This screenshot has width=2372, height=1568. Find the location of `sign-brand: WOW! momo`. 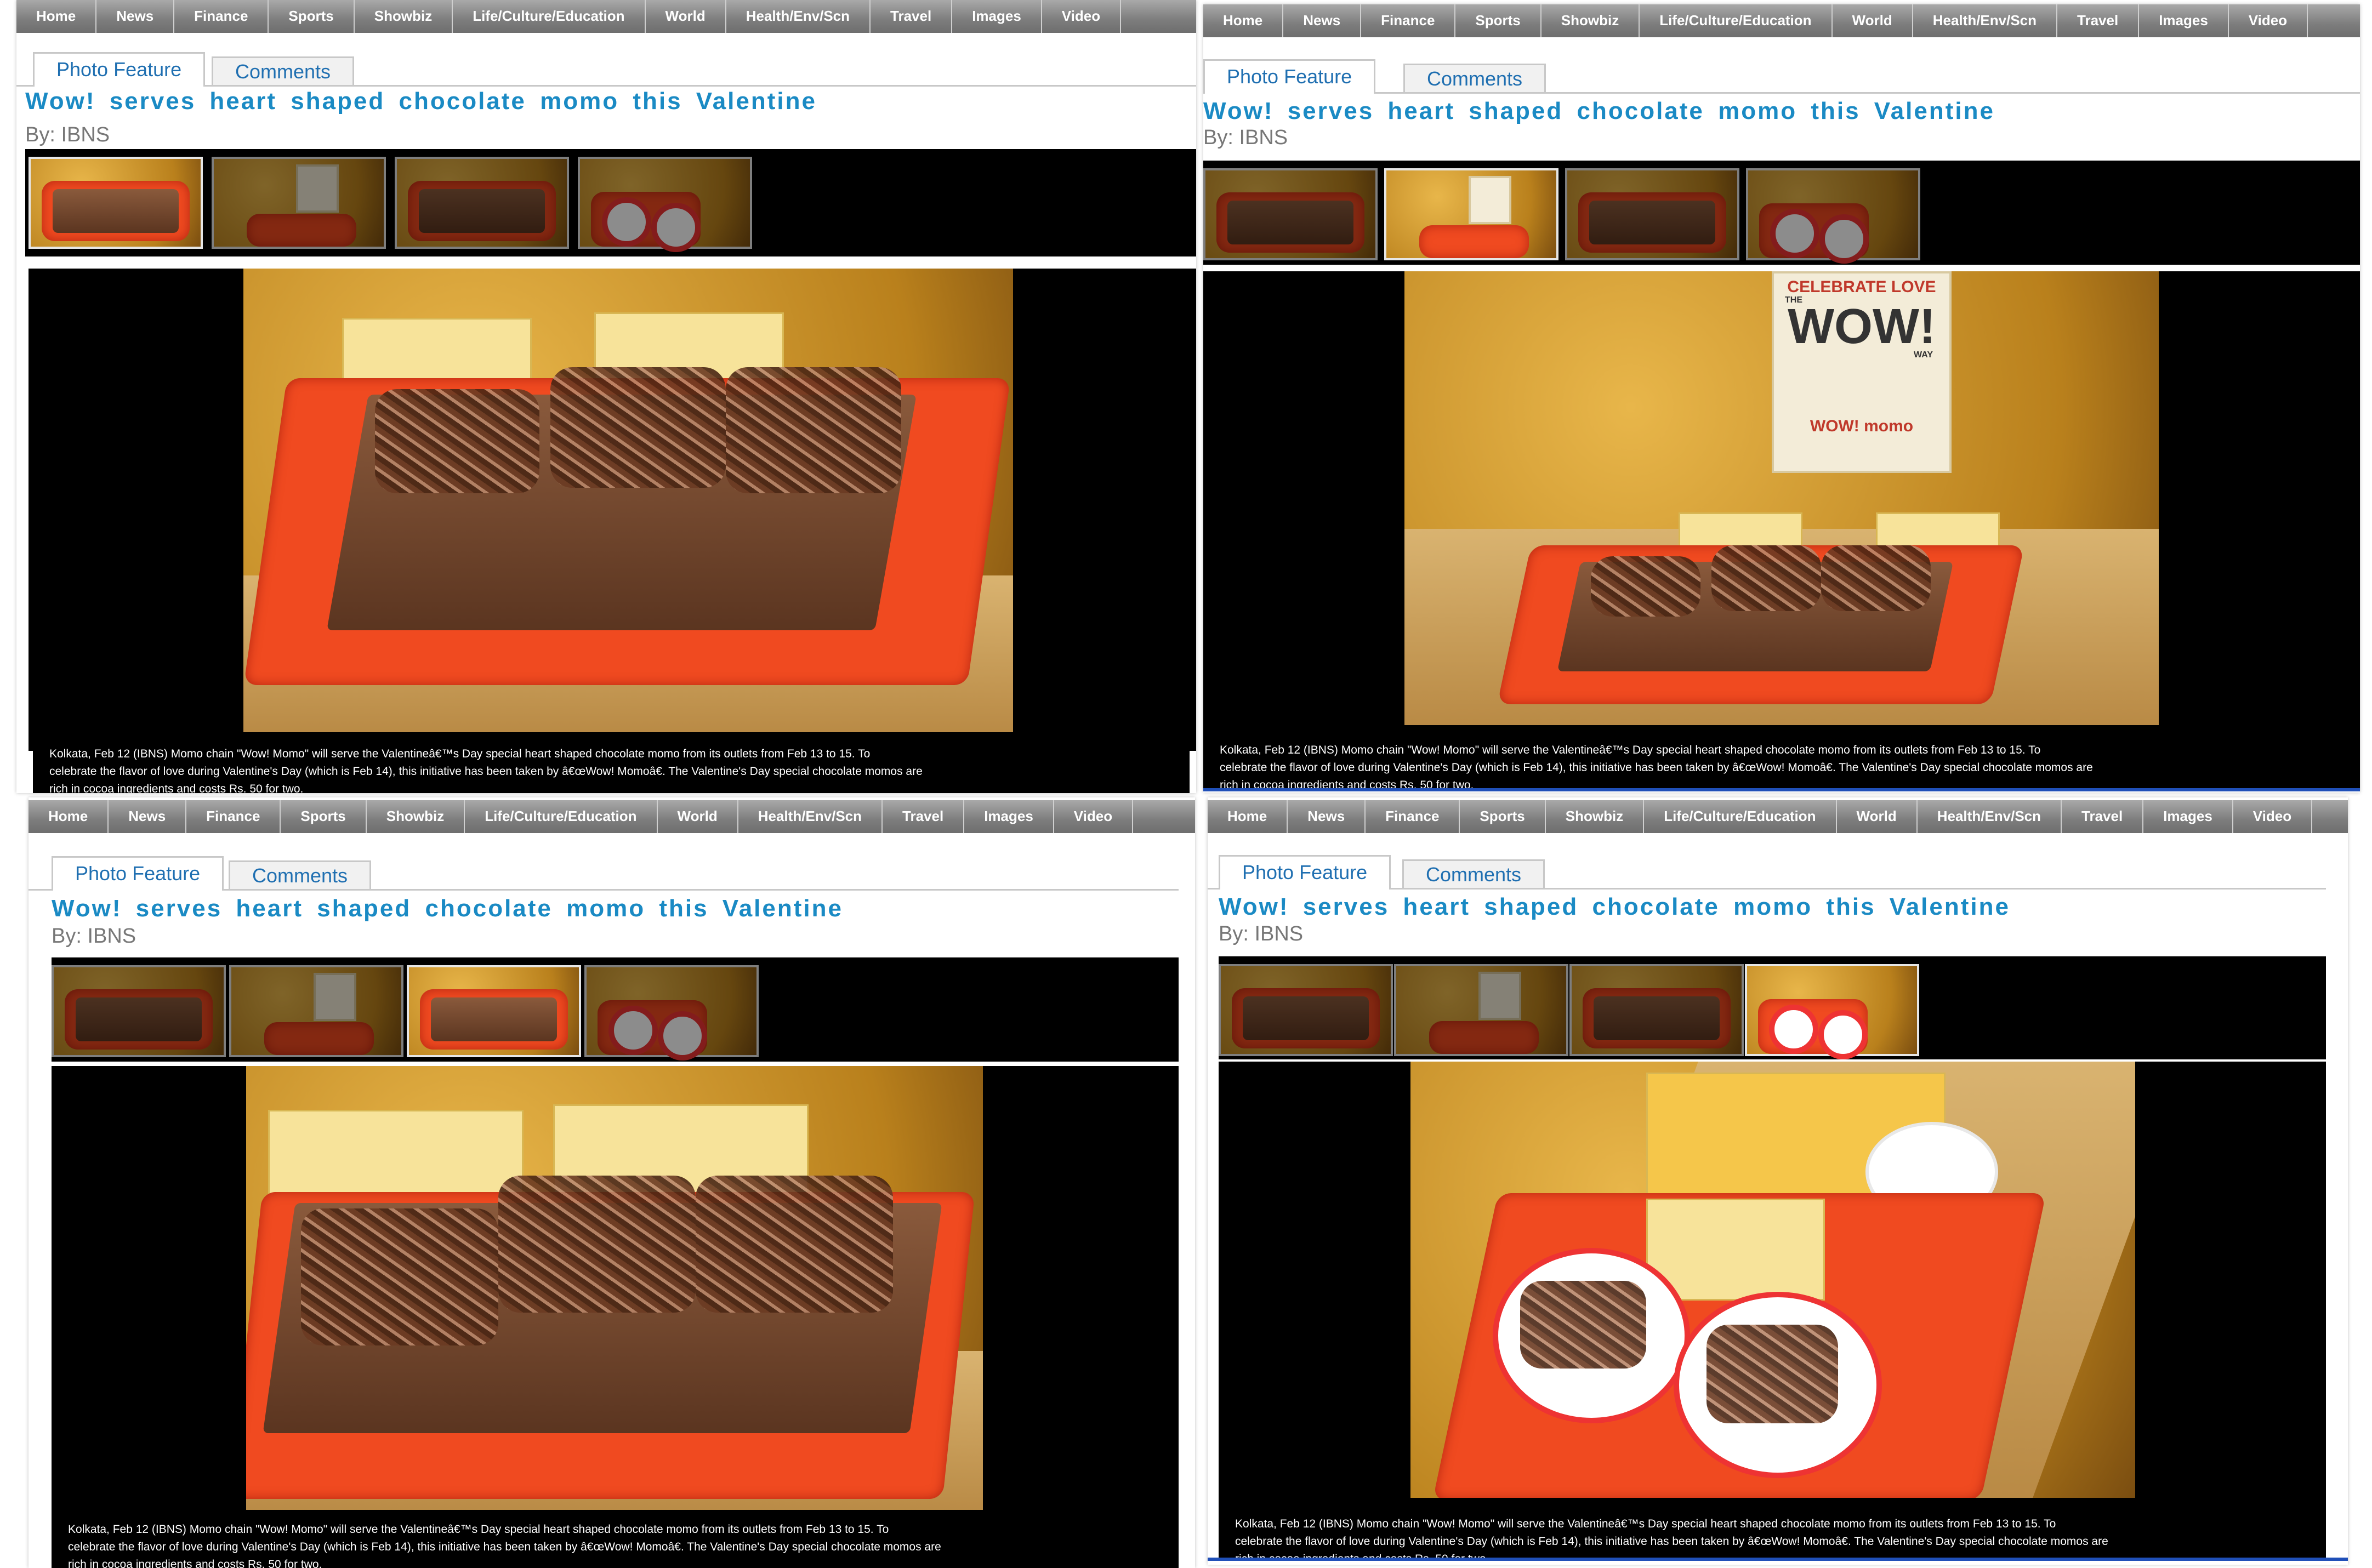

sign-brand: WOW! momo is located at coordinates (1862, 426).